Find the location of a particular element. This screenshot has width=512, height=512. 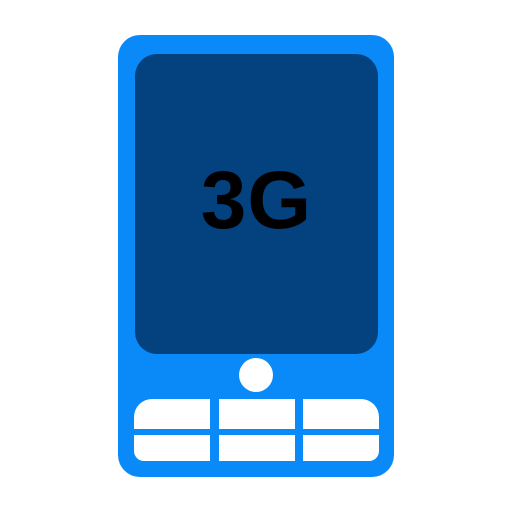

network-label-3g: 3G is located at coordinates (256, 200).